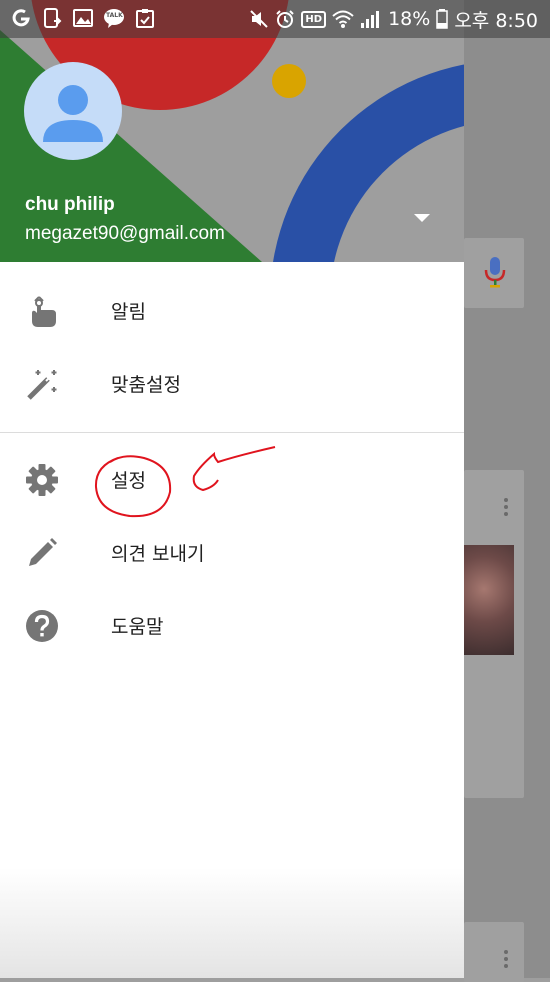  What do you see at coordinates (42, 480) in the screenshot?
I see `gear-icon` at bounding box center [42, 480].